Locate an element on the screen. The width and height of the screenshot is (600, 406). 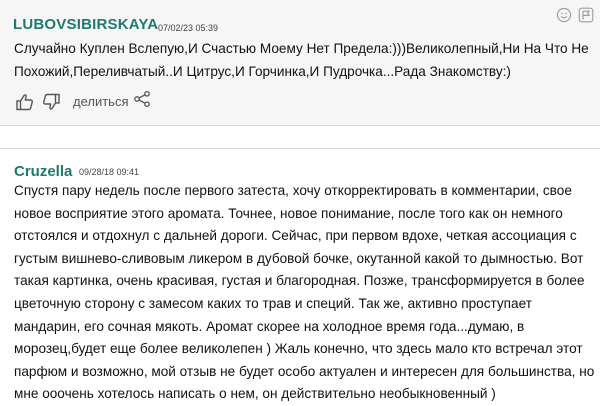
thumbs-down-icon is located at coordinates (51, 102).